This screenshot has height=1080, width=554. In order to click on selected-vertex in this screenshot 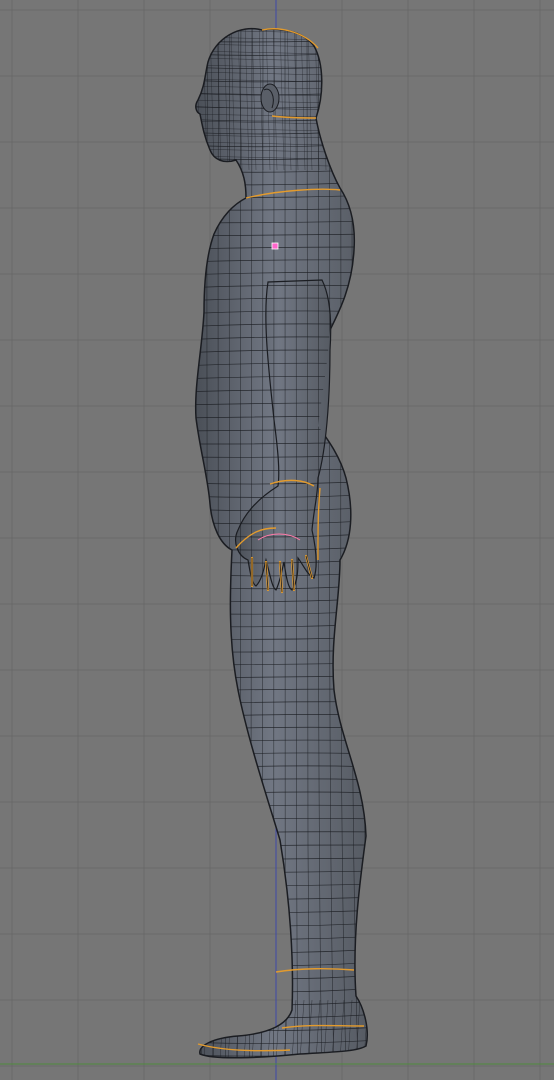, I will do `click(275, 246)`.